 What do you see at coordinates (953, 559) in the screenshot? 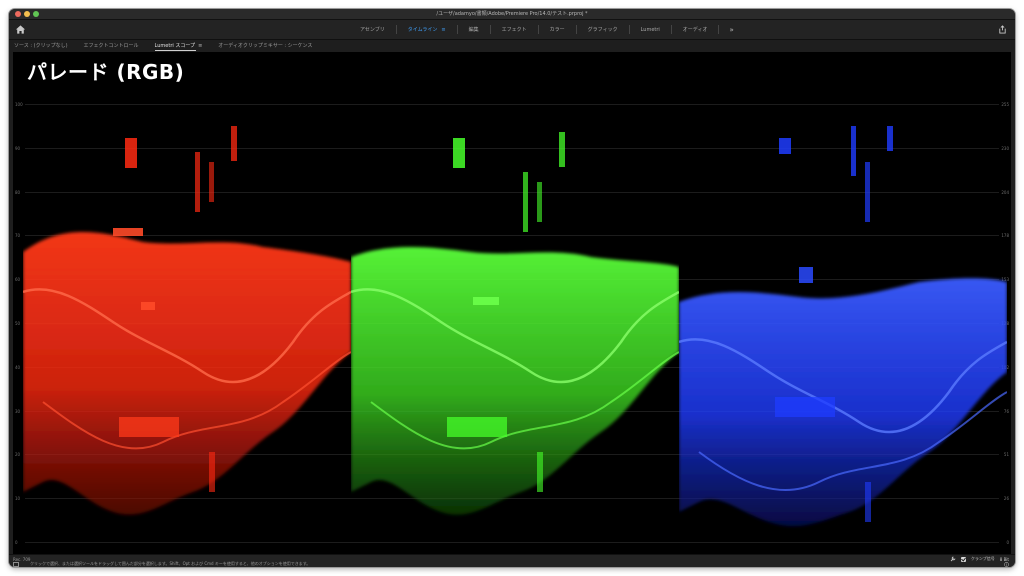
I see `wrench-icon` at bounding box center [953, 559].